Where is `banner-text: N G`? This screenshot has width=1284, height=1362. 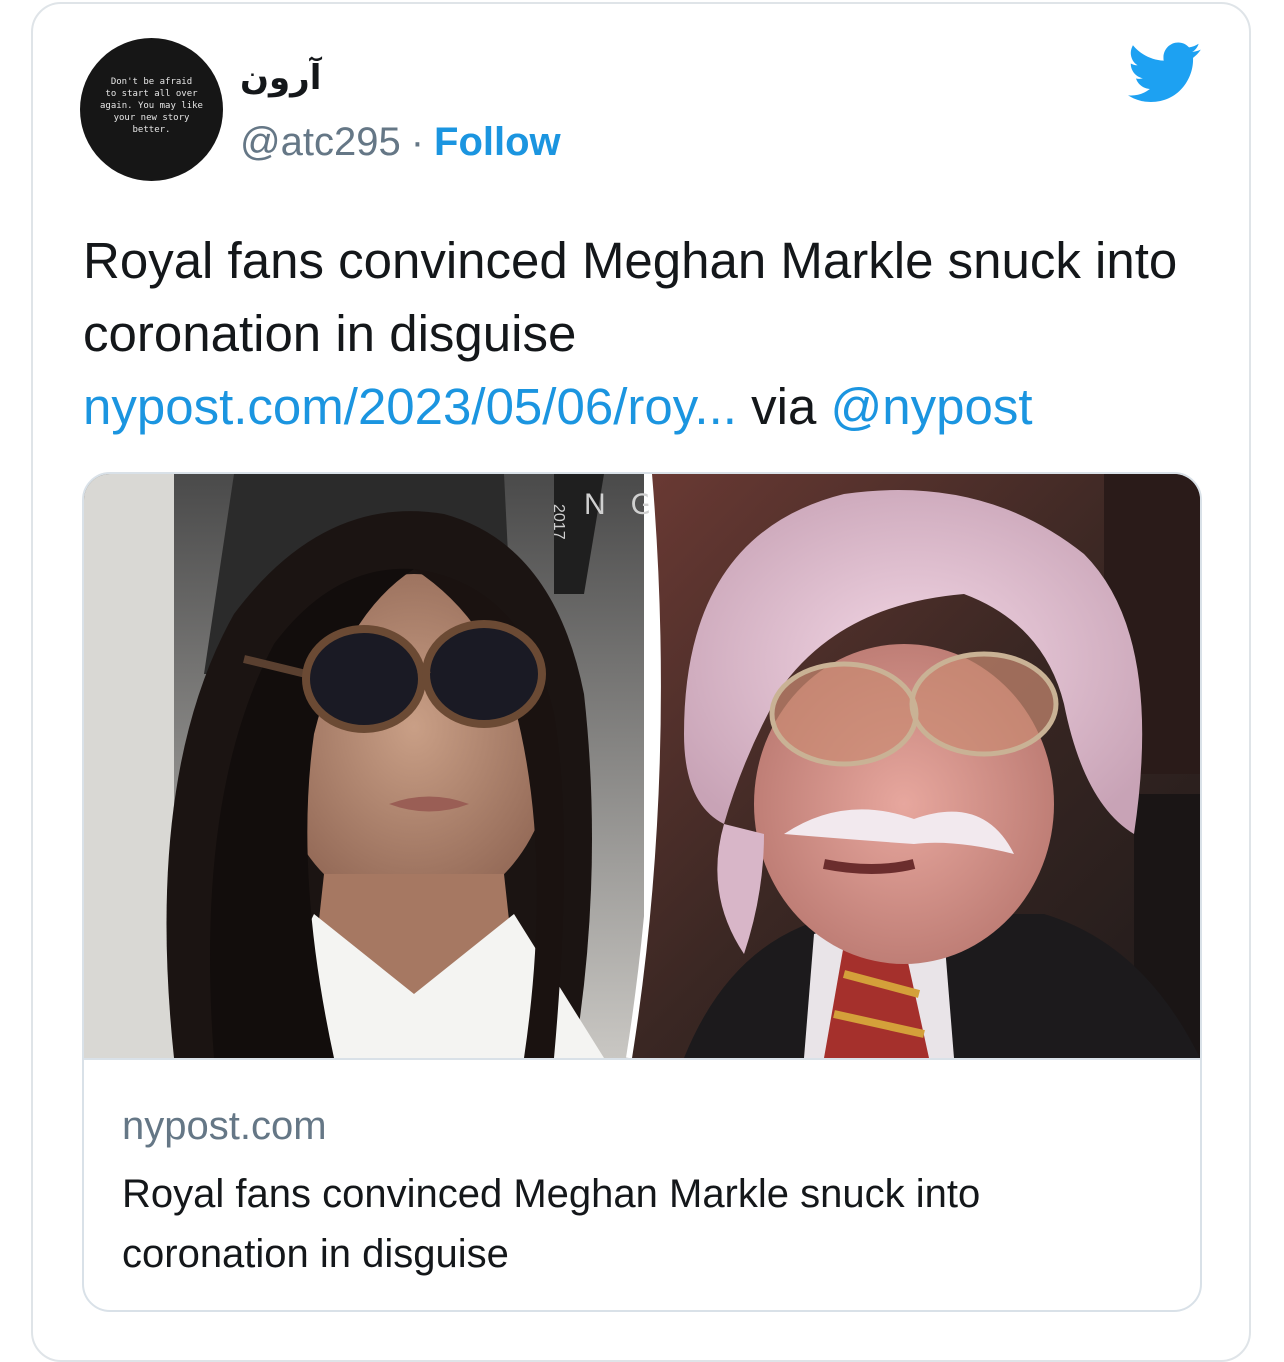
banner-text: N G is located at coordinates (619, 504).